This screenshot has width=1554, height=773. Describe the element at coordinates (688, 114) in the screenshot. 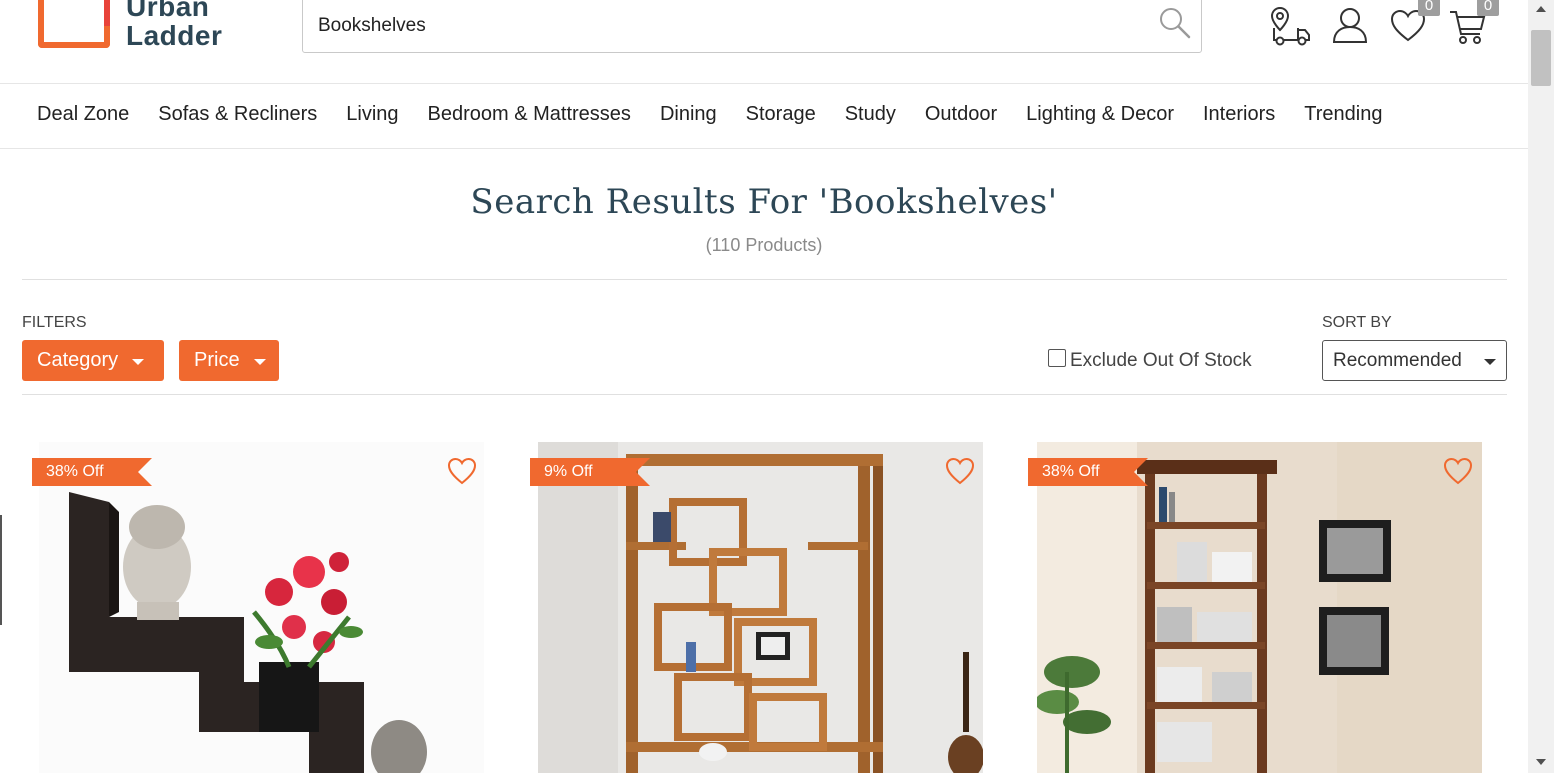

I see `nav-item-dining: Dining` at that location.